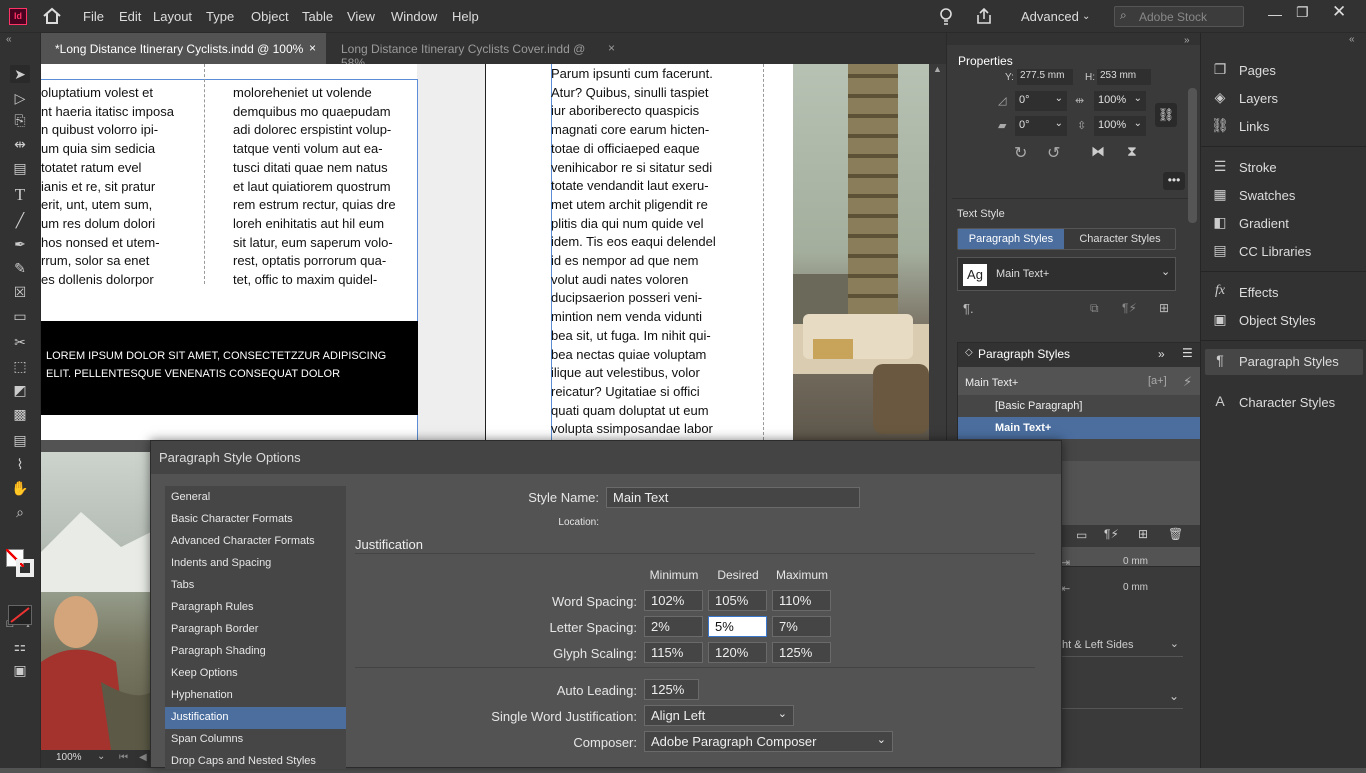 This screenshot has width=1366, height=773. I want to click on word-spacing-max: 110%, so click(801, 600).